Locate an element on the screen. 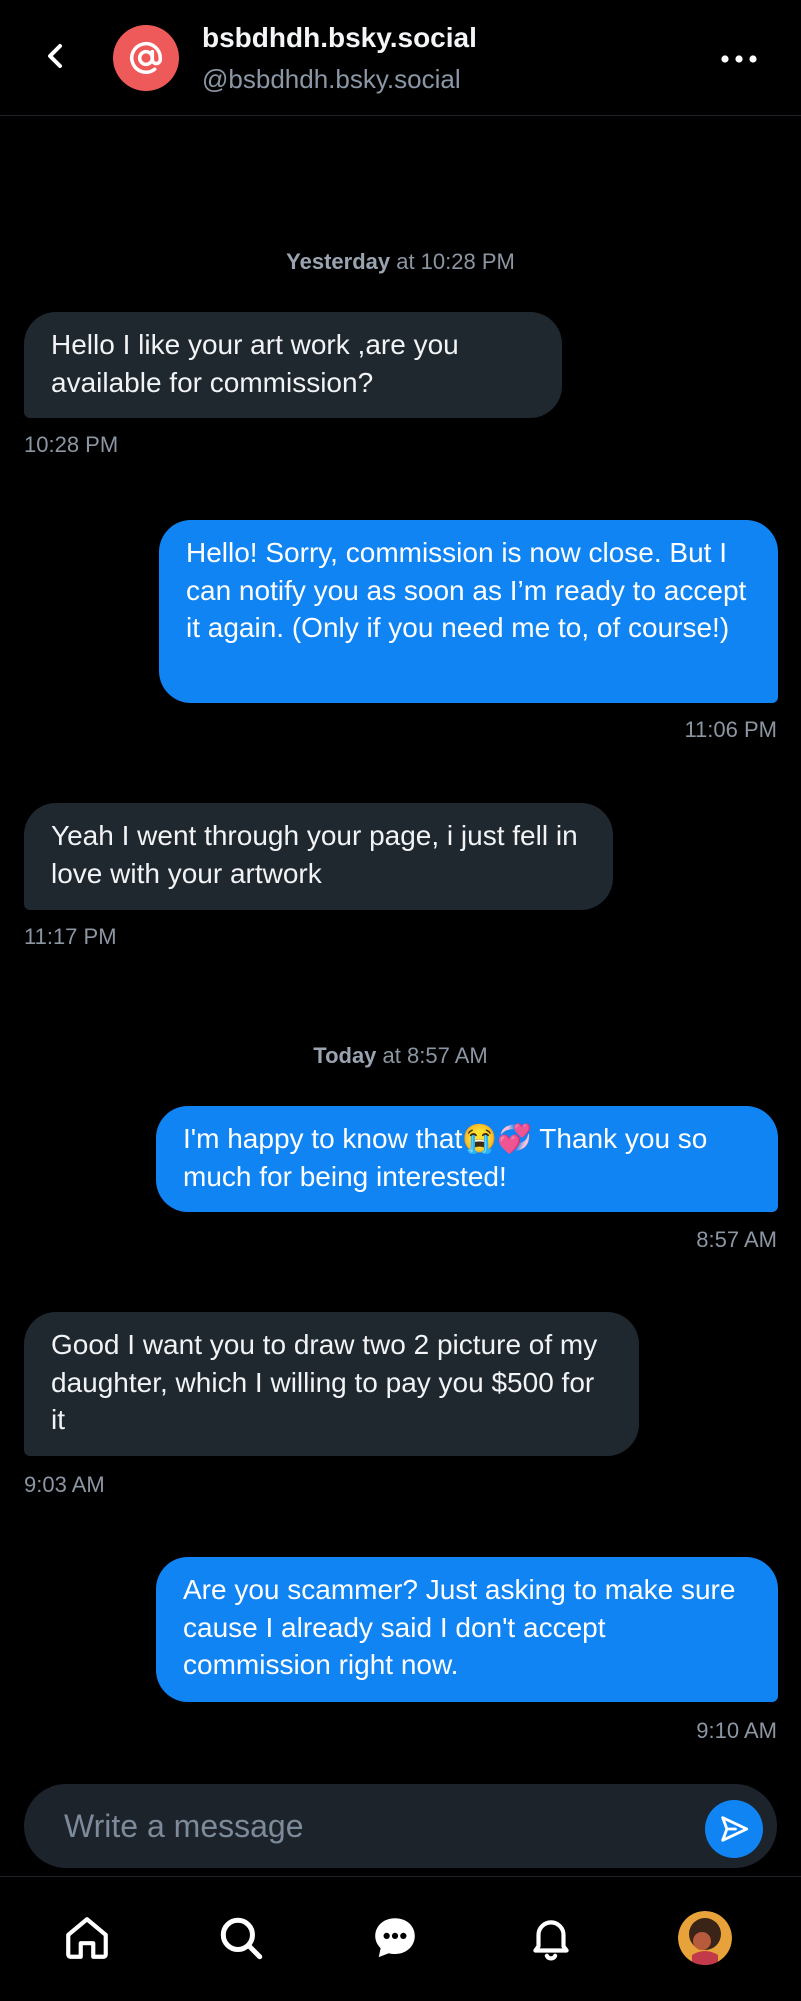 This screenshot has width=801, height=2001. bell-icon is located at coordinates (551, 1940).